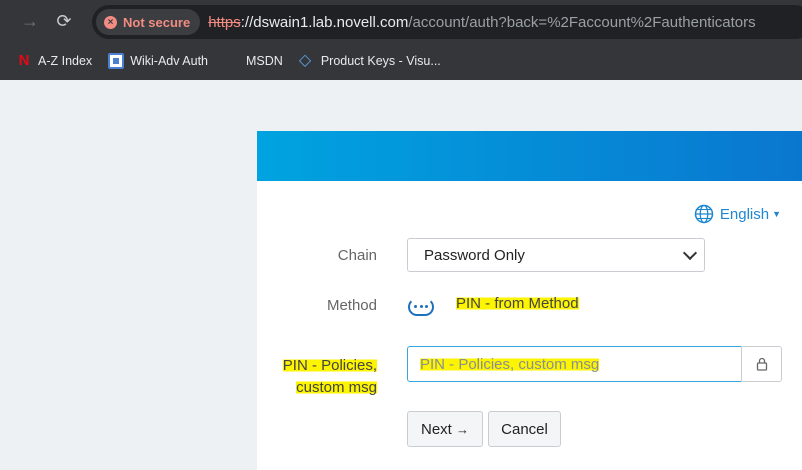 The height and width of the screenshot is (470, 802). I want to click on cancel-button: Cancel, so click(524, 429).